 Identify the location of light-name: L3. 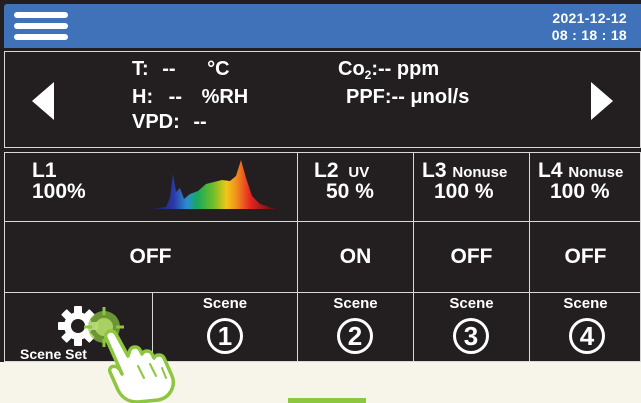
(434, 170).